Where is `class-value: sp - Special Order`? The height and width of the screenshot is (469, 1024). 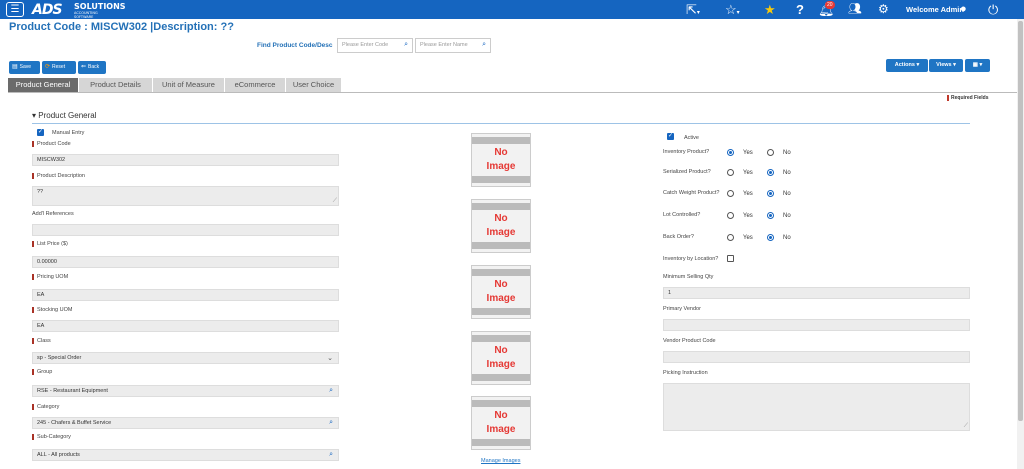
class-value: sp - Special Order is located at coordinates (59, 358).